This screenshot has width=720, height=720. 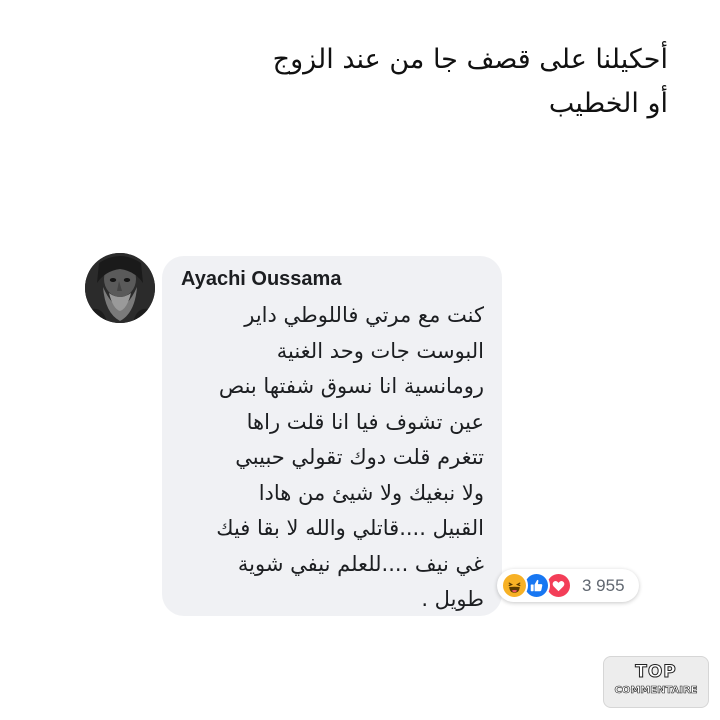 I want to click on reactions-summary: 3 955, so click(x=568, y=585).